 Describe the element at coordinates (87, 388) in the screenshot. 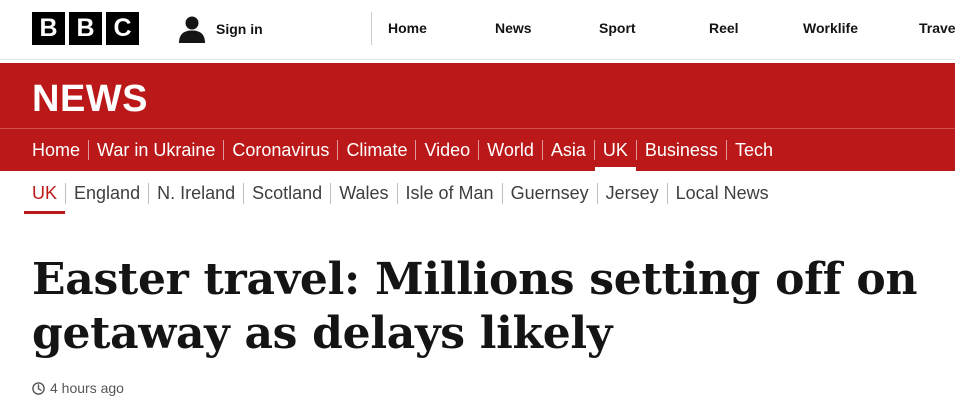

I see `timestamp-text: 4 hours ago` at that location.